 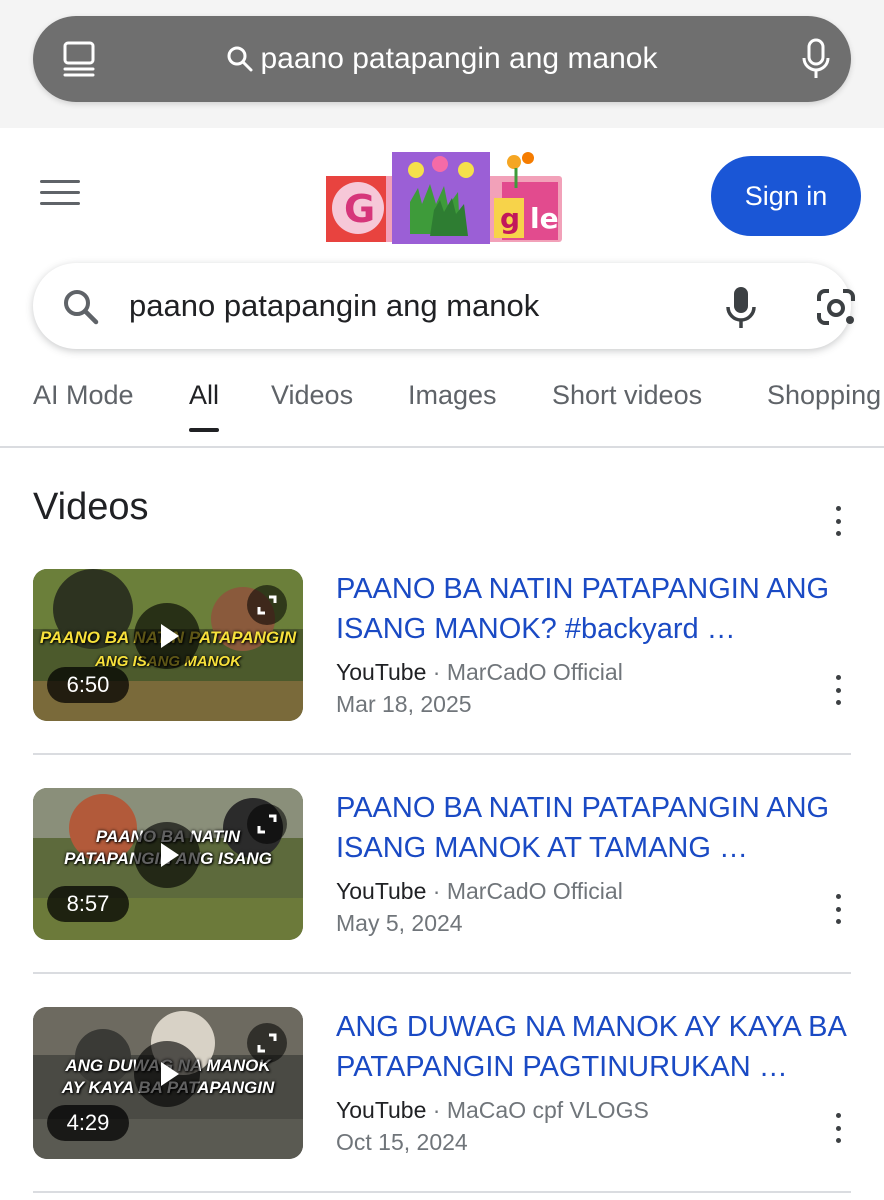 I want to click on sign-in-button: Sign in, so click(x=786, y=196).